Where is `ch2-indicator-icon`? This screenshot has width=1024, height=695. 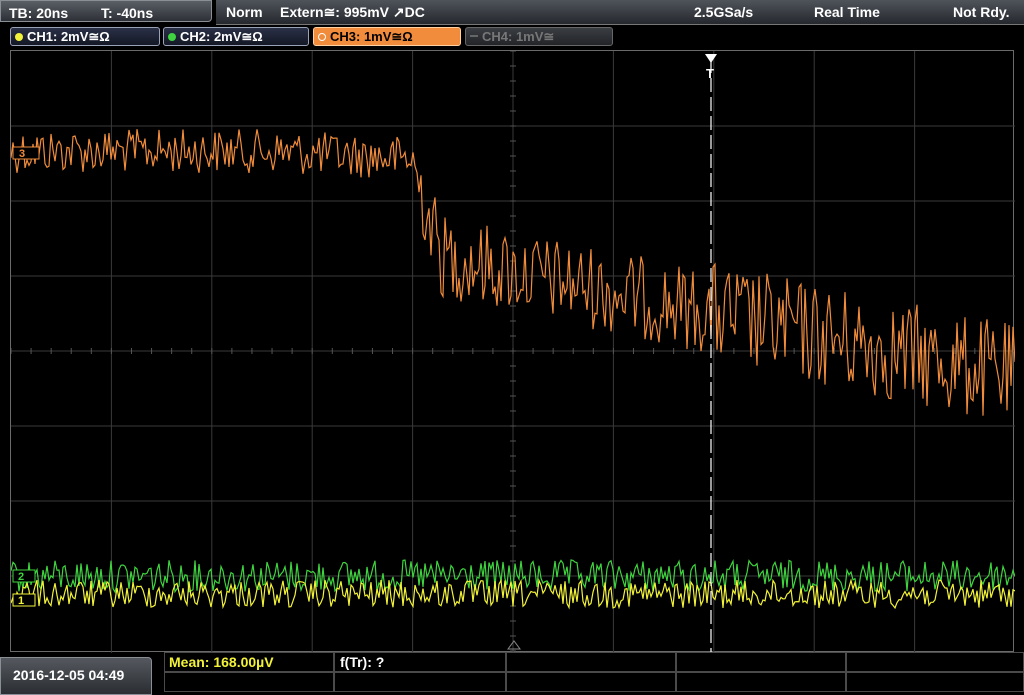
ch2-indicator-icon is located at coordinates (172, 37).